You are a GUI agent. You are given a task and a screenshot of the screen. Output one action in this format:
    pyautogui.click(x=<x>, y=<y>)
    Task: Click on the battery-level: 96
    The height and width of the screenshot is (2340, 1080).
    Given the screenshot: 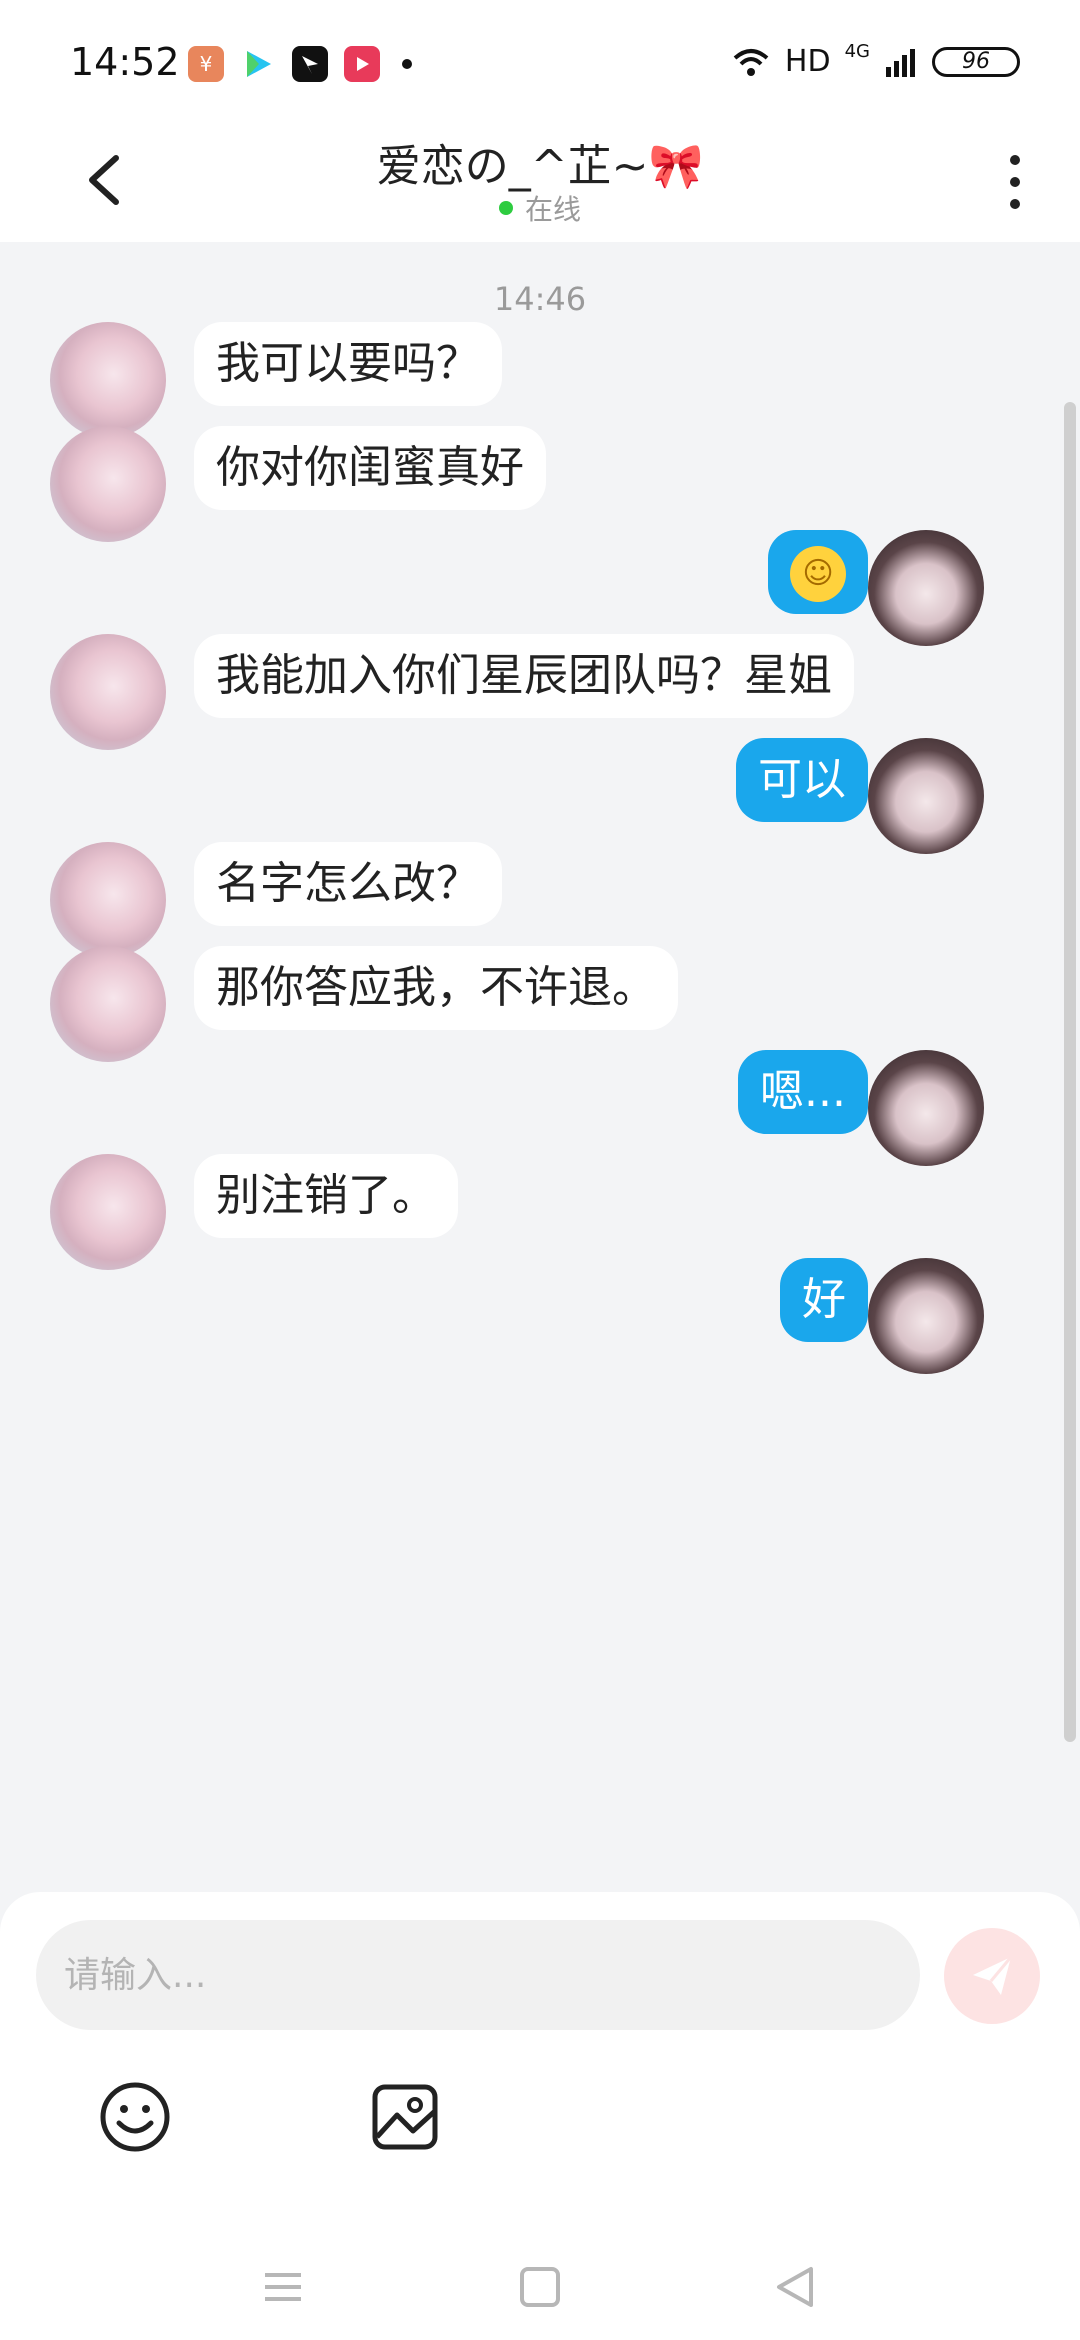 What is the action you would take?
    pyautogui.click(x=976, y=61)
    